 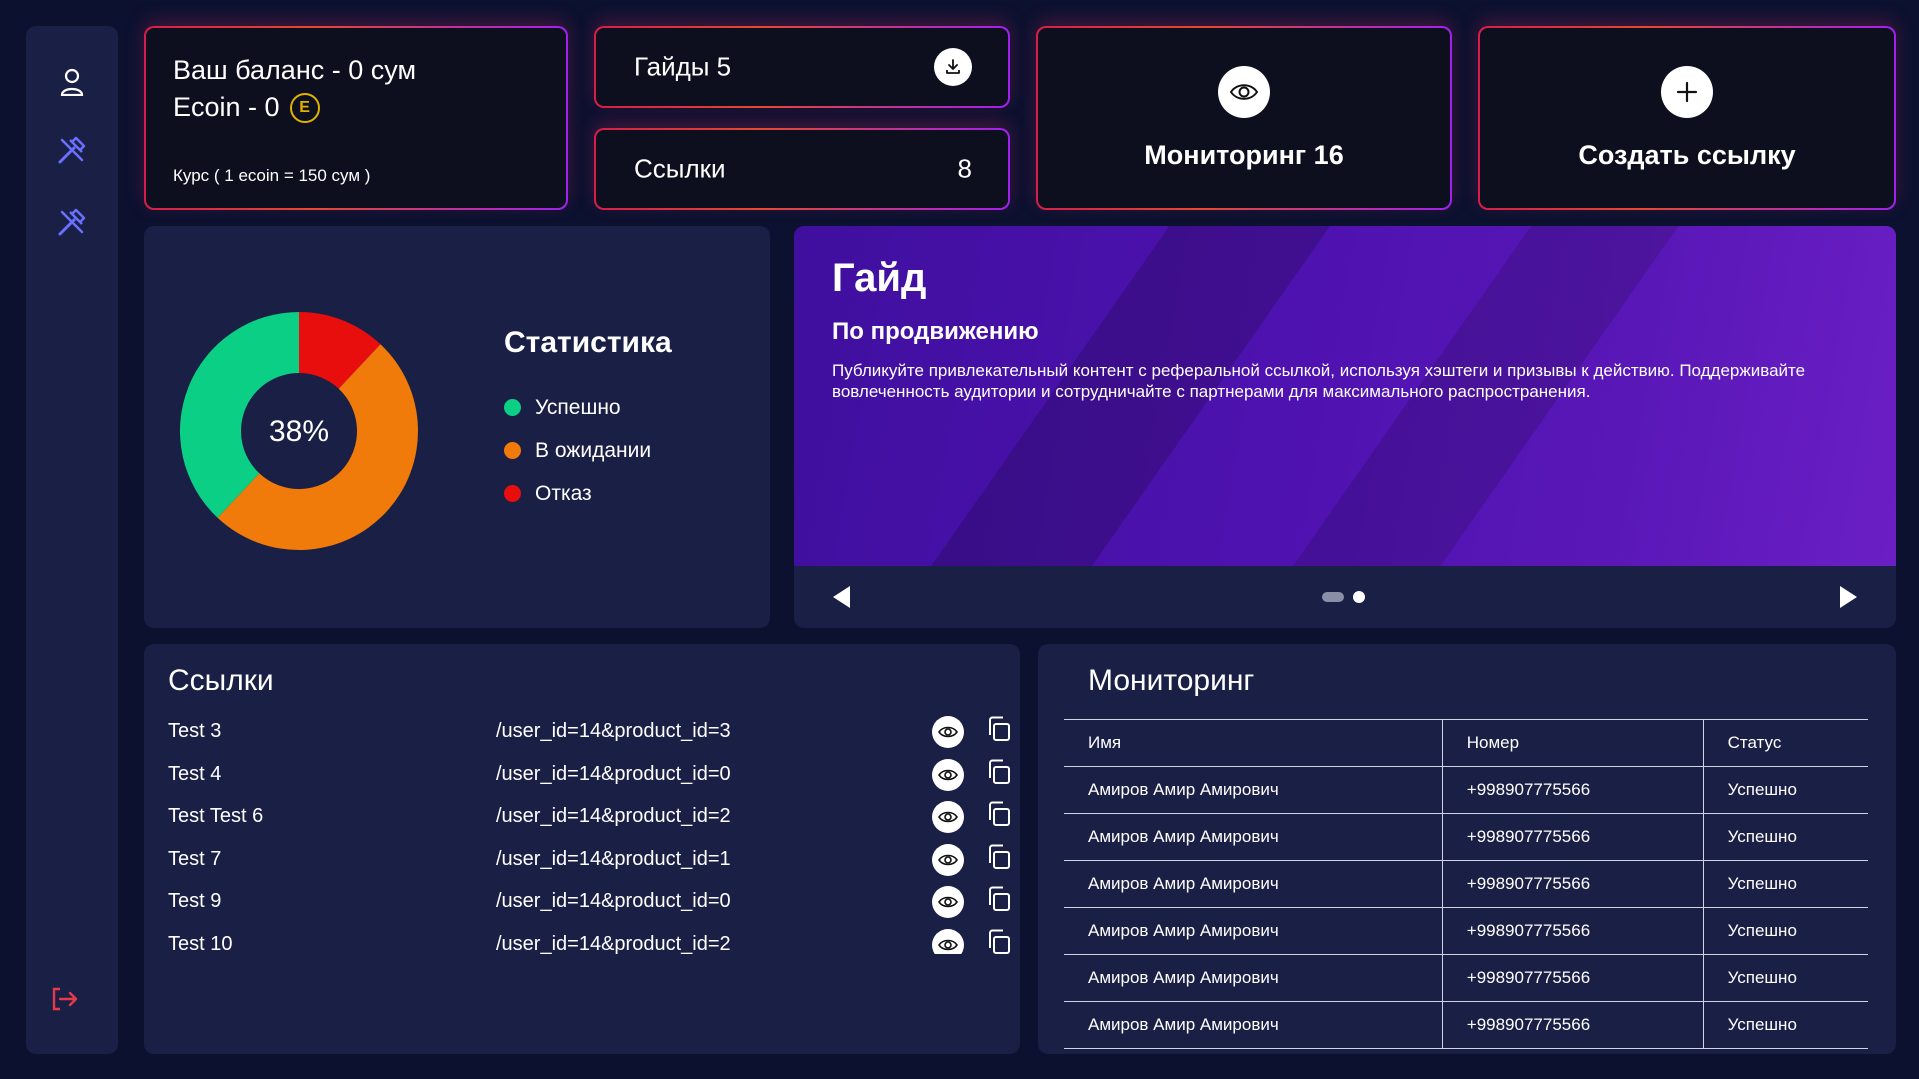 I want to click on list-item: Test Test 6/user_id=14&product_id=2, so click(x=598, y=820).